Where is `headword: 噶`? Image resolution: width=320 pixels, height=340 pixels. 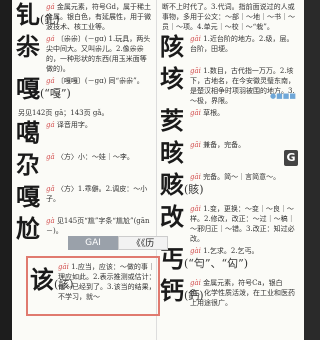 headword: 噶 is located at coordinates (28, 132).